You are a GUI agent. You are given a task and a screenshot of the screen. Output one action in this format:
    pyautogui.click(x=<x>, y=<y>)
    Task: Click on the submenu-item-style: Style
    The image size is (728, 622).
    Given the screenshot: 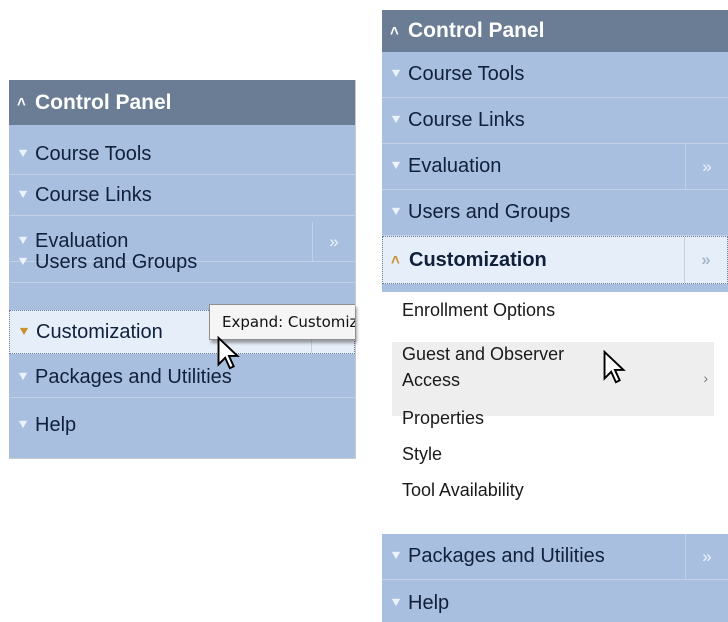 What is the action you would take?
    pyautogui.click(x=422, y=454)
    